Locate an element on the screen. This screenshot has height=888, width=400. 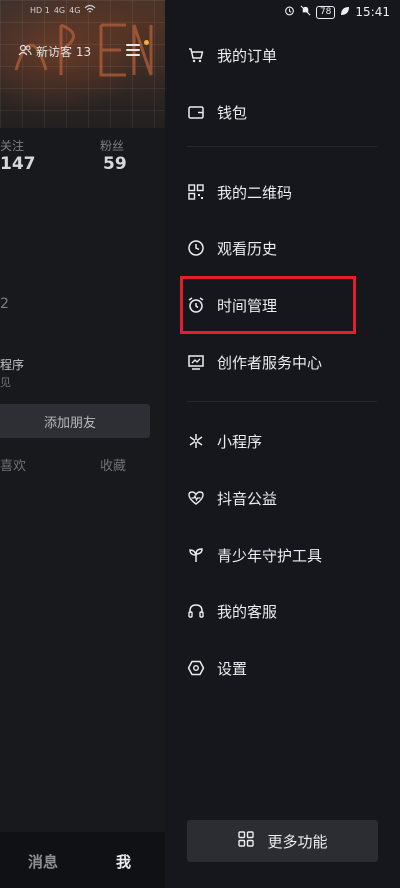
menu-item-youth-protection: 青少年守护工具 is located at coordinates (282, 555).